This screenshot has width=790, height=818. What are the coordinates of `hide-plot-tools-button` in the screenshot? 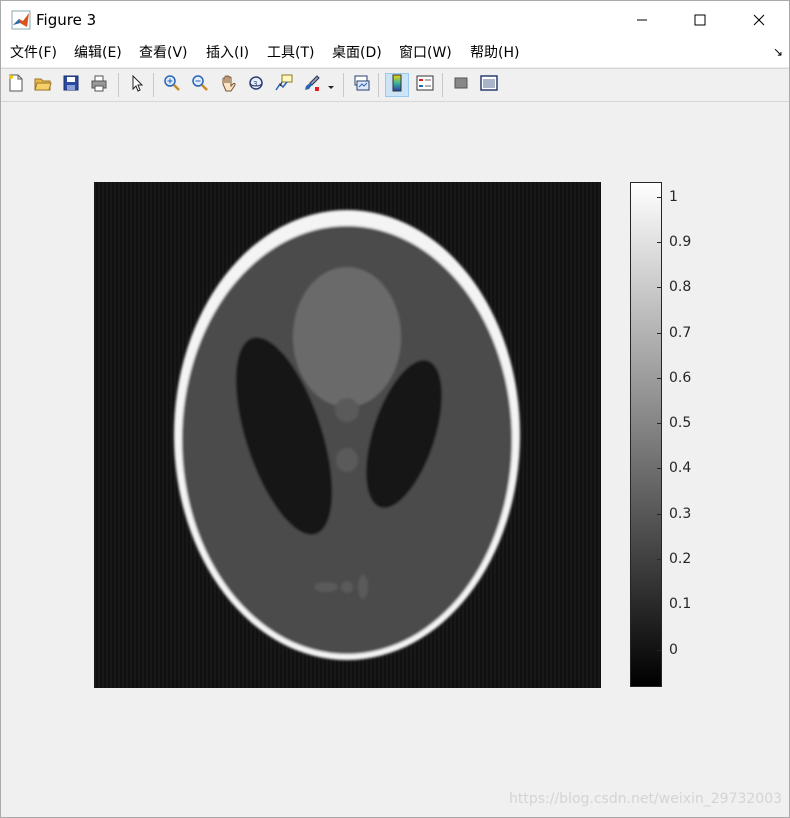 It's located at (461, 85).